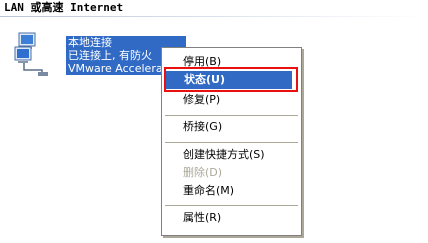 The height and width of the screenshot is (243, 428). Describe the element at coordinates (231, 100) in the screenshot. I see `menu-item-repair: 修复(P)` at that location.